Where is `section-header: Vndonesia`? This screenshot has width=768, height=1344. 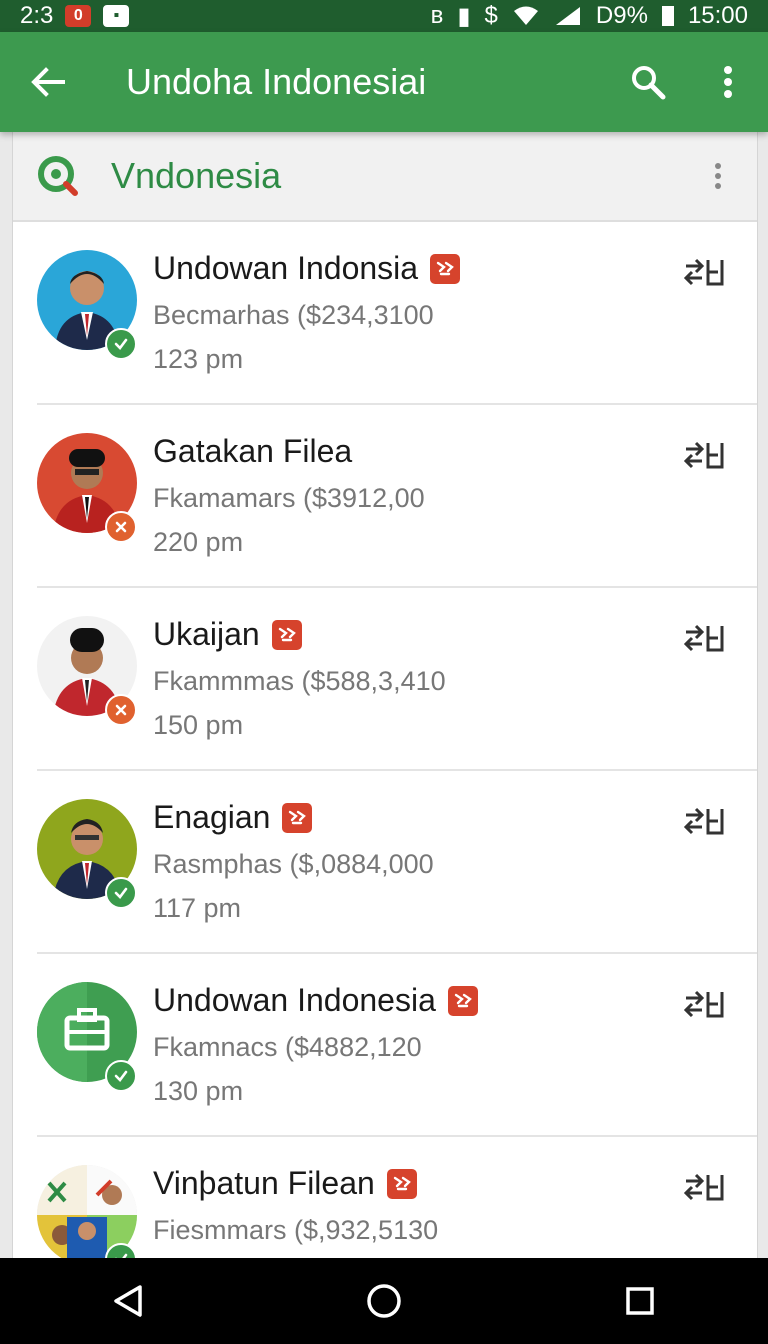
section-header: Vndonesia is located at coordinates (385, 177).